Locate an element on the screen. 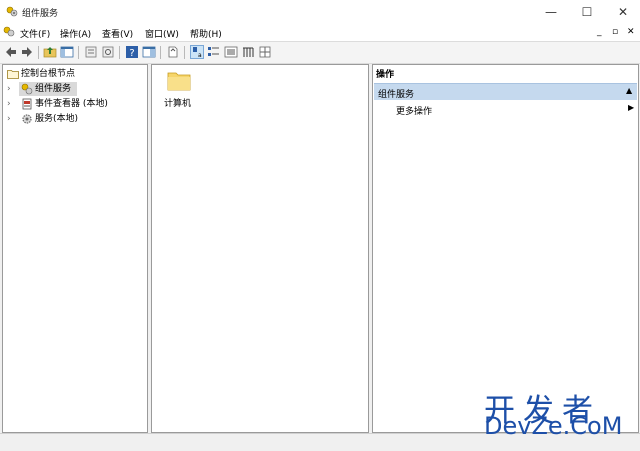 Image resolution: width=640 pixels, height=451 pixels. window-title: 组件服务 is located at coordinates (40, 14).